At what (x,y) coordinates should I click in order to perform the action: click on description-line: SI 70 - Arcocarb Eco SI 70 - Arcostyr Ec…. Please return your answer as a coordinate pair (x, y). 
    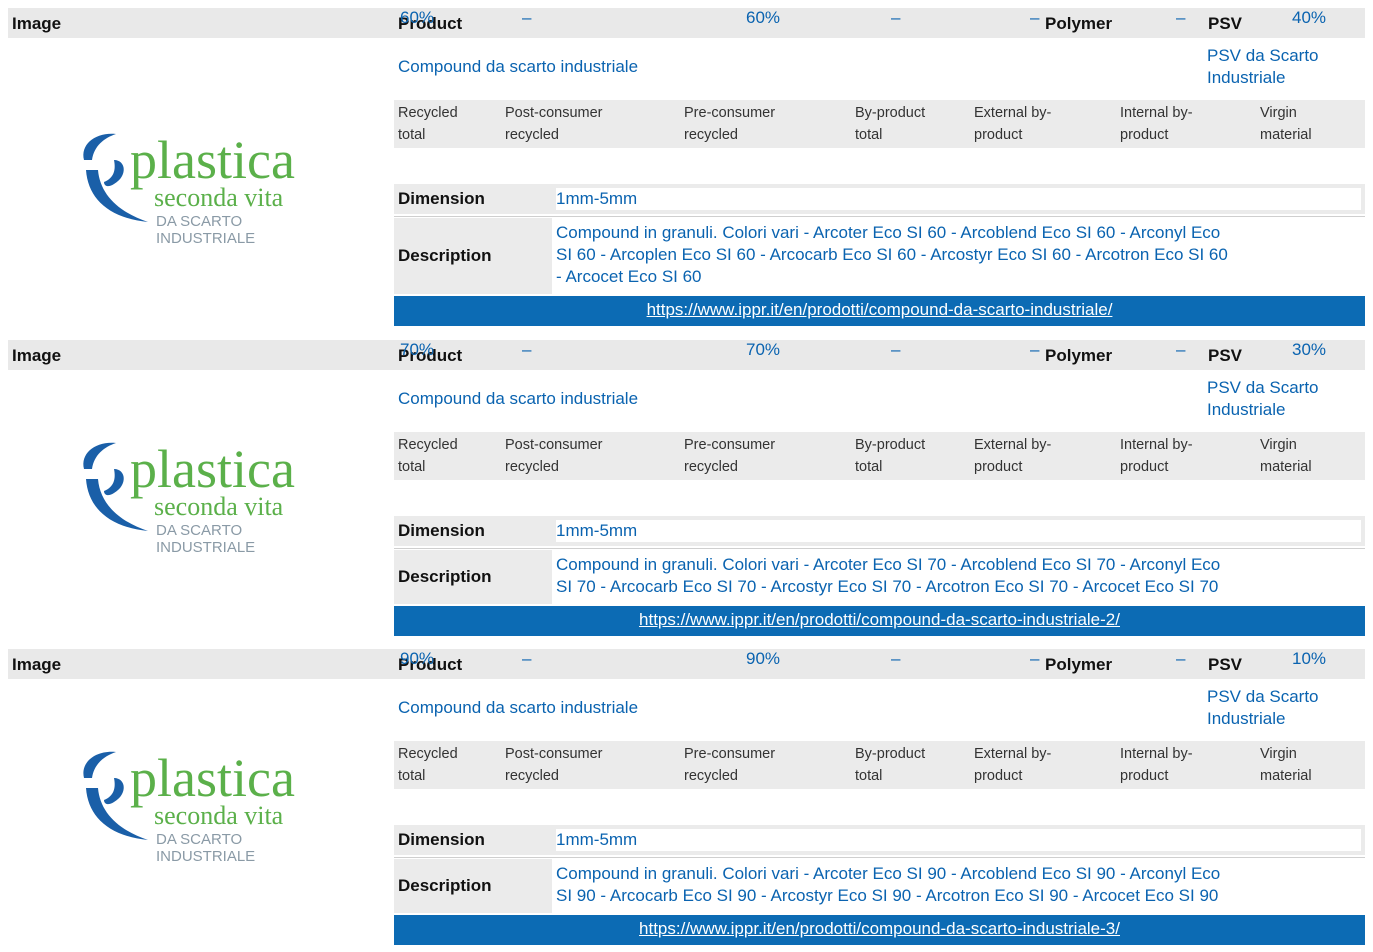
    Looking at the image, I should click on (887, 586).